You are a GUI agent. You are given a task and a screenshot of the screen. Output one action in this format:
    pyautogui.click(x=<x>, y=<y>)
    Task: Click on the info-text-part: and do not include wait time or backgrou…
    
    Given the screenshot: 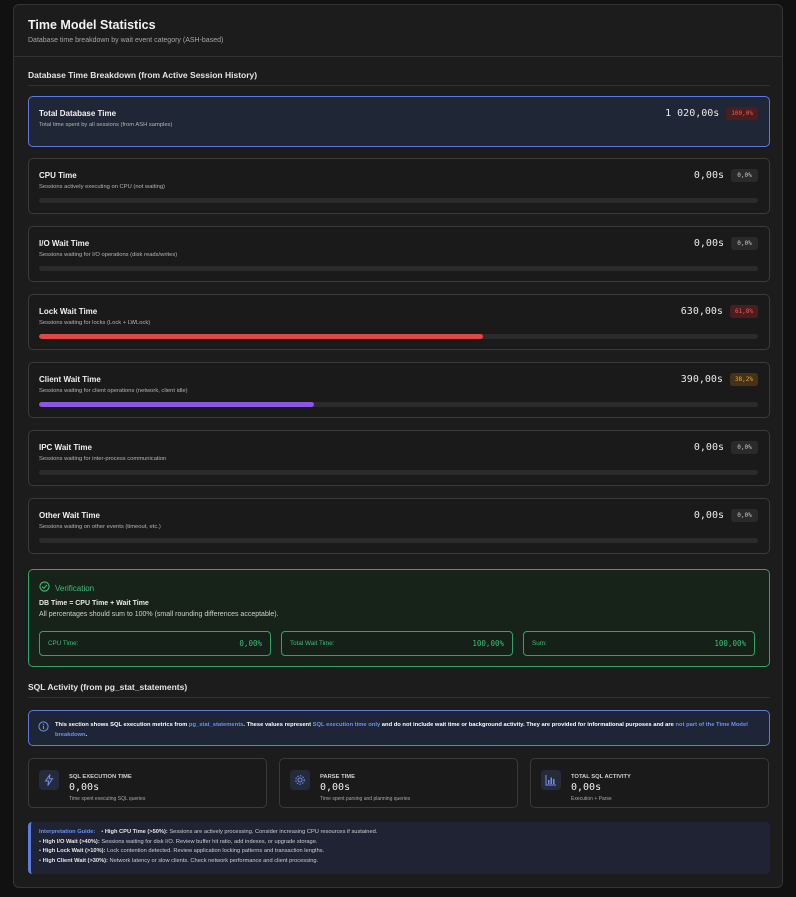 What is the action you would take?
    pyautogui.click(x=528, y=725)
    